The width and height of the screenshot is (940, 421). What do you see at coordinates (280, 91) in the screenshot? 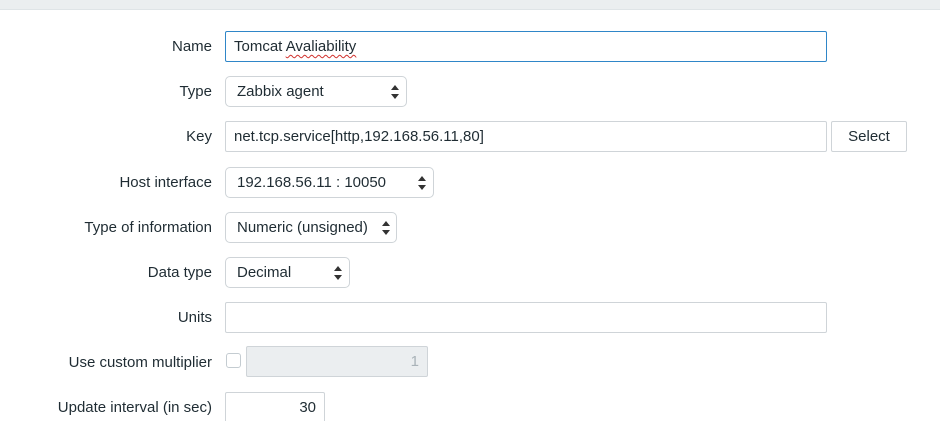
I see `type-selected: Zabbix agent` at bounding box center [280, 91].